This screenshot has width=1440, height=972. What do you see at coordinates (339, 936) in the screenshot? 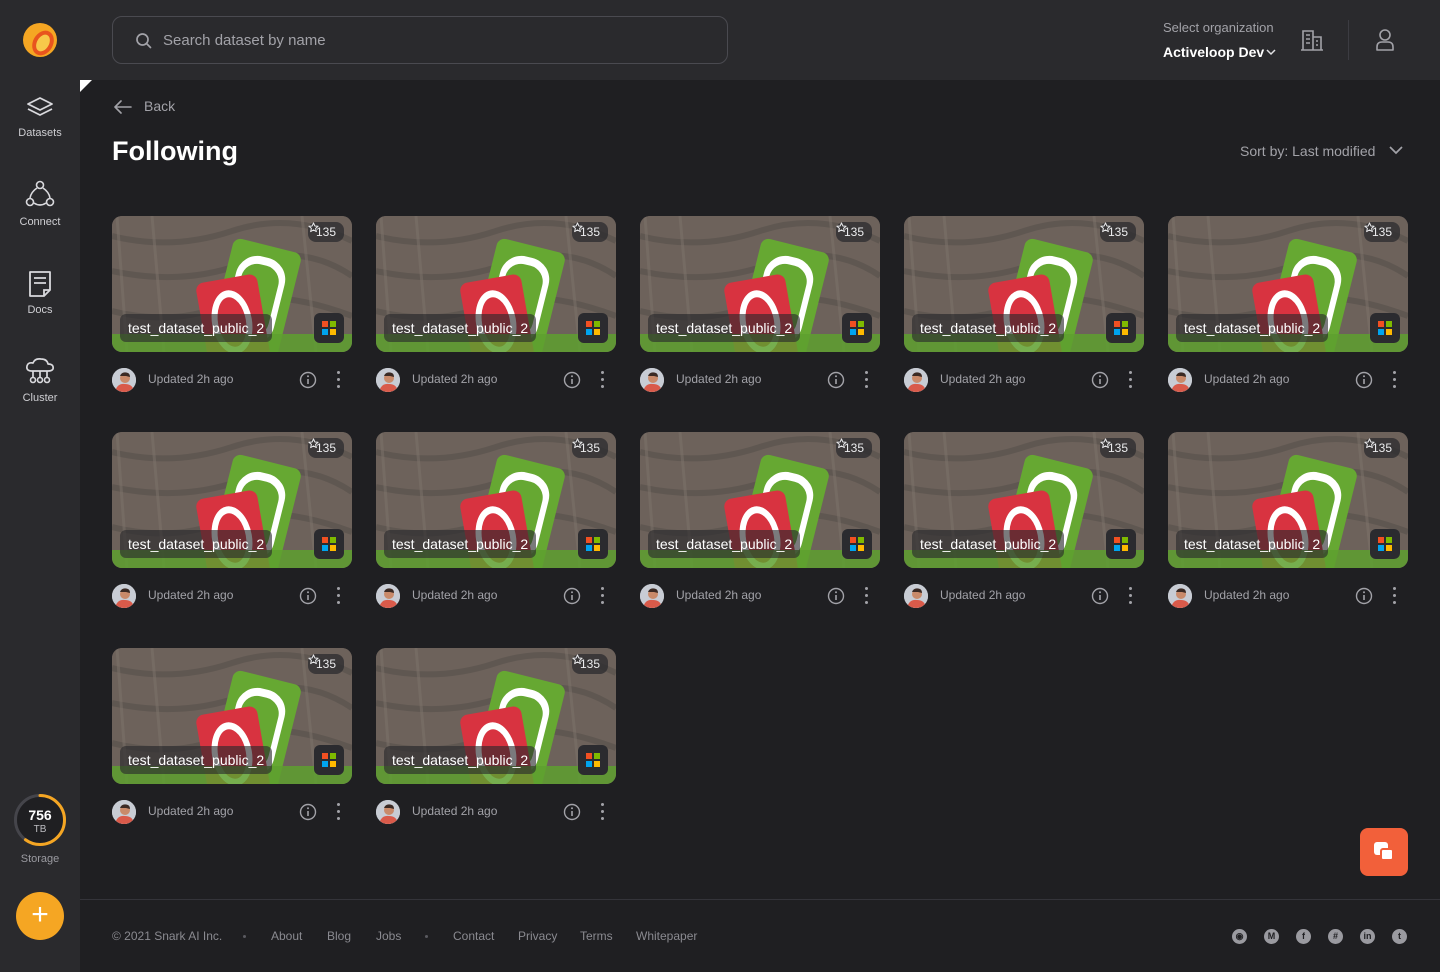
I see `footer-link-blog: Blog` at bounding box center [339, 936].